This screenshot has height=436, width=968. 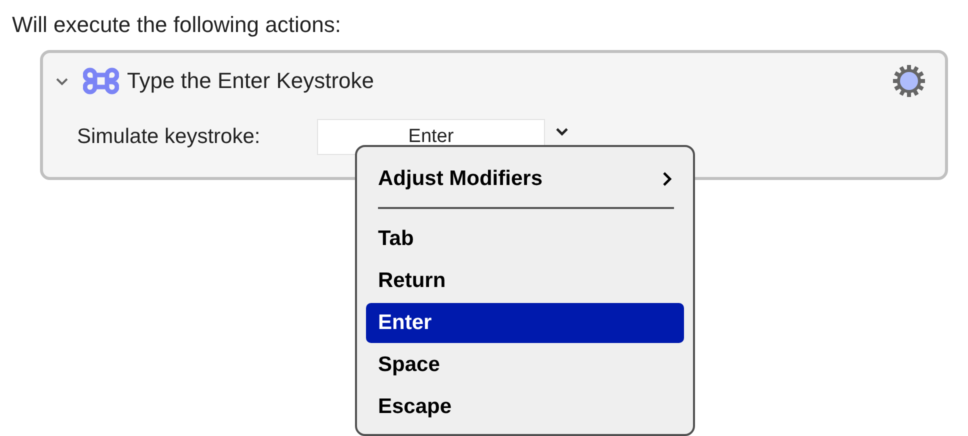 I want to click on gear-icon, so click(x=909, y=81).